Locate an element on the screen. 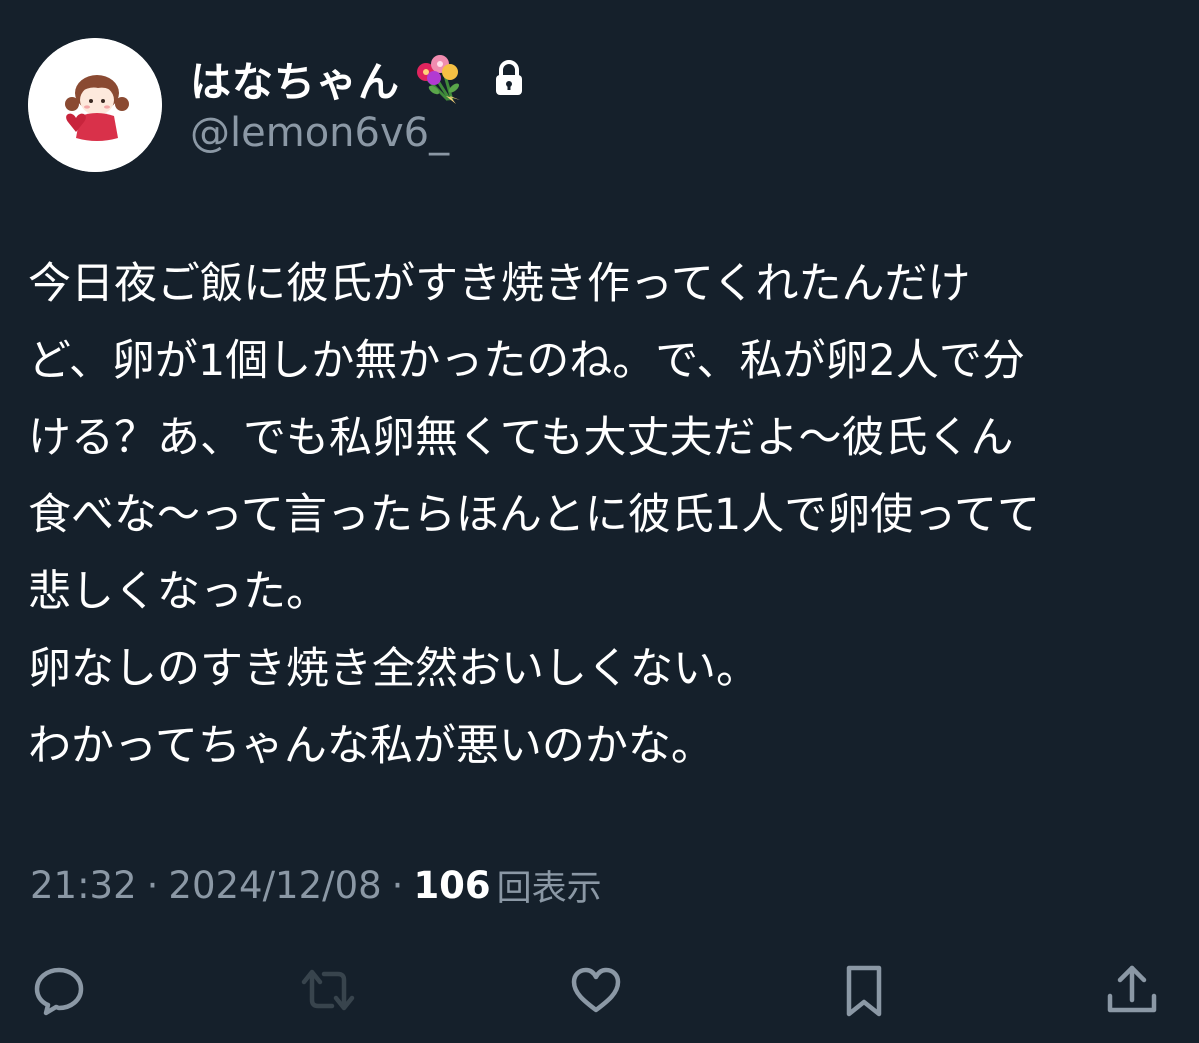 This screenshot has height=1043, width=1199. bookmark-icon is located at coordinates (864, 991).